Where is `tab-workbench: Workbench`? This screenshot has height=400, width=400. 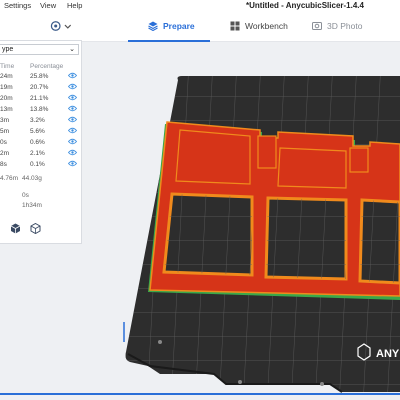 tab-workbench: Workbench is located at coordinates (259, 26).